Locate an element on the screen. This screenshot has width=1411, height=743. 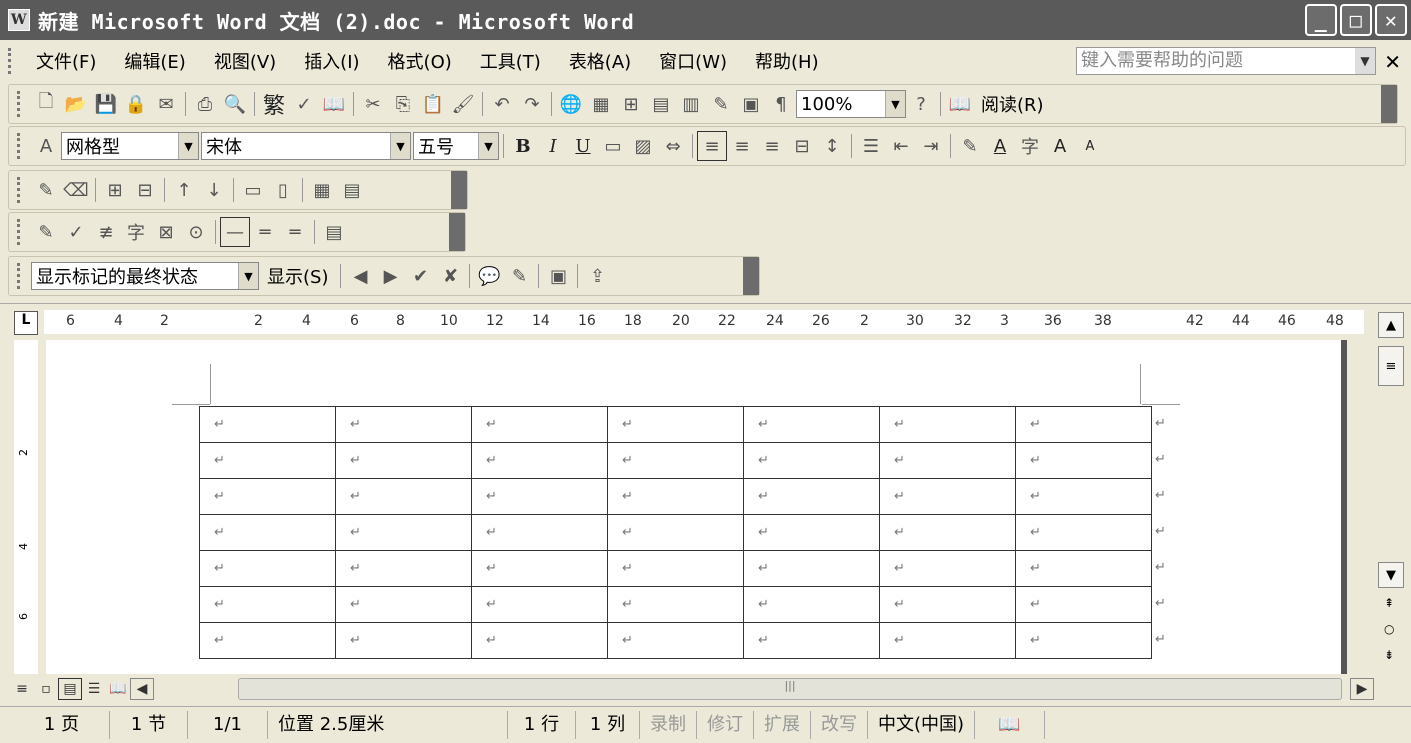
vertical-ruler: 2 4 6 is located at coordinates (26, 507).